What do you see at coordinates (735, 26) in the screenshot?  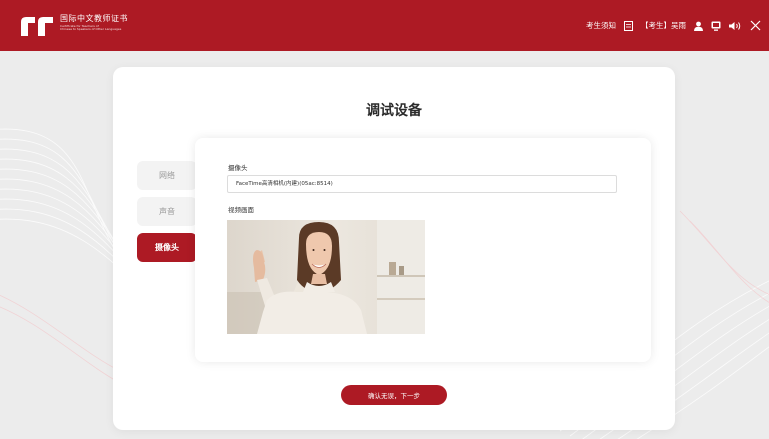 I see `speaker-icon` at bounding box center [735, 26].